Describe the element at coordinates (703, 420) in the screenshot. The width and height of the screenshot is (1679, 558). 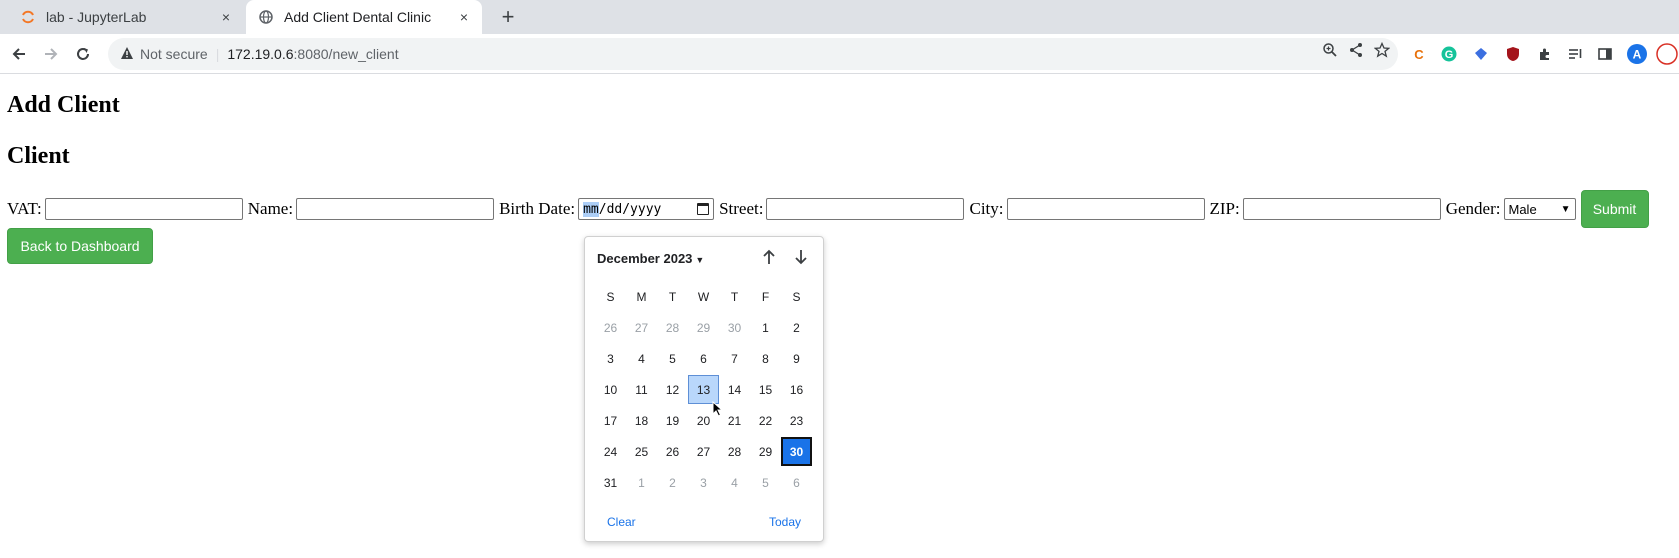
I see `calendar-week-row: 17 18 19 20 21 22 23` at that location.